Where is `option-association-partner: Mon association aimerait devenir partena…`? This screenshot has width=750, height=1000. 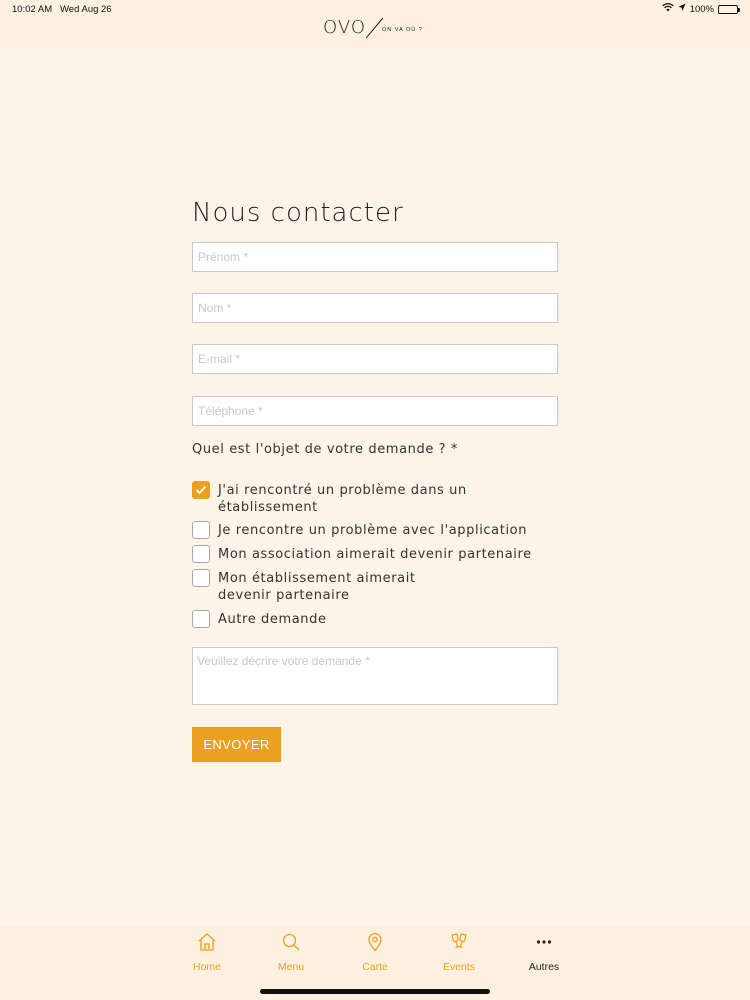
option-association-partner: Mon association aimerait devenir partena… is located at coordinates (375, 554).